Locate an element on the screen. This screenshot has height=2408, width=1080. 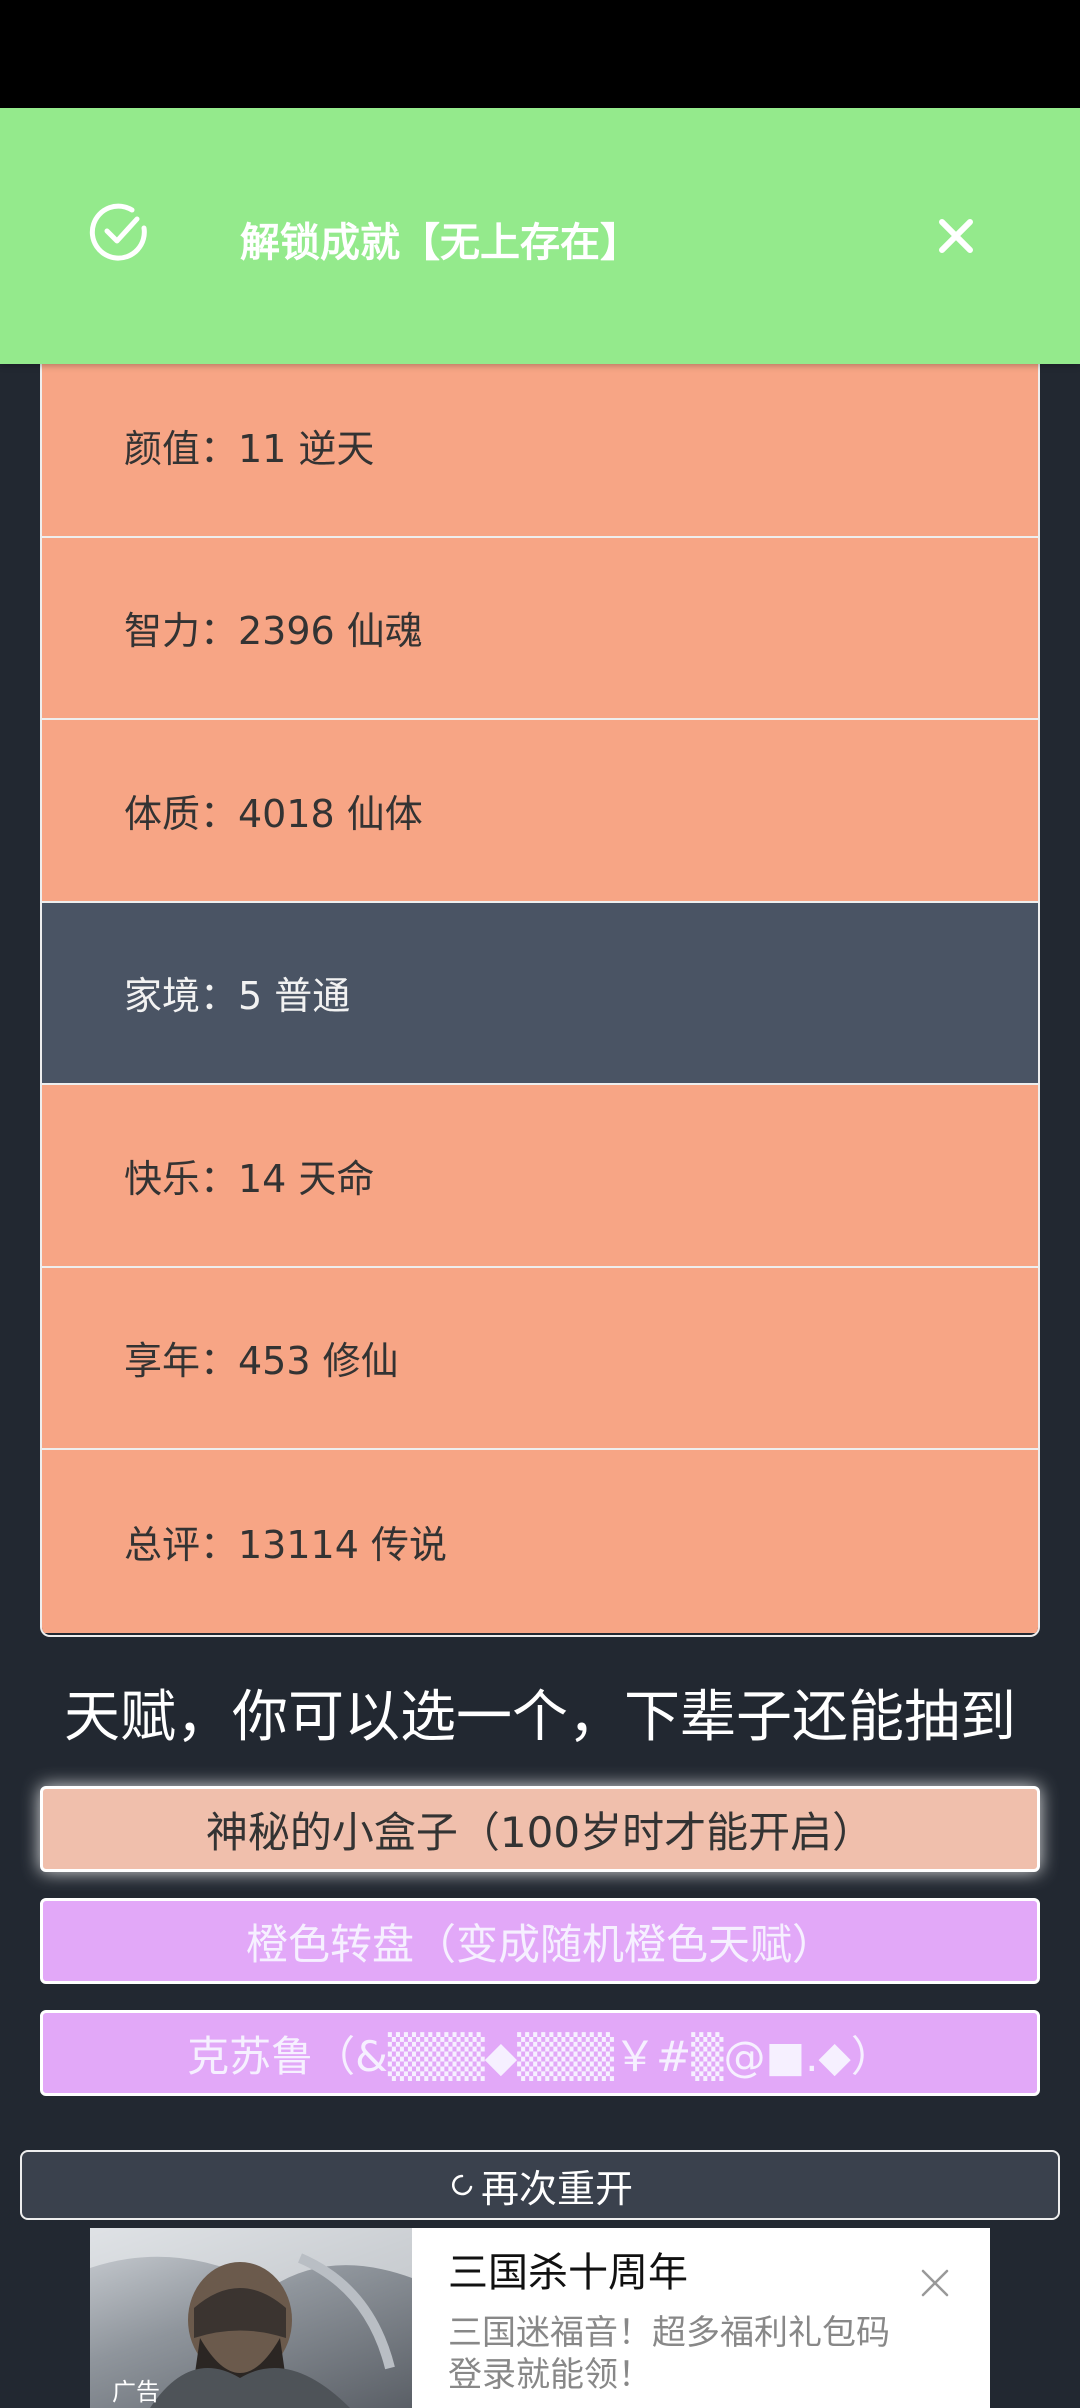
stat-label: 颜值：11 逆天 is located at coordinates (249, 448).